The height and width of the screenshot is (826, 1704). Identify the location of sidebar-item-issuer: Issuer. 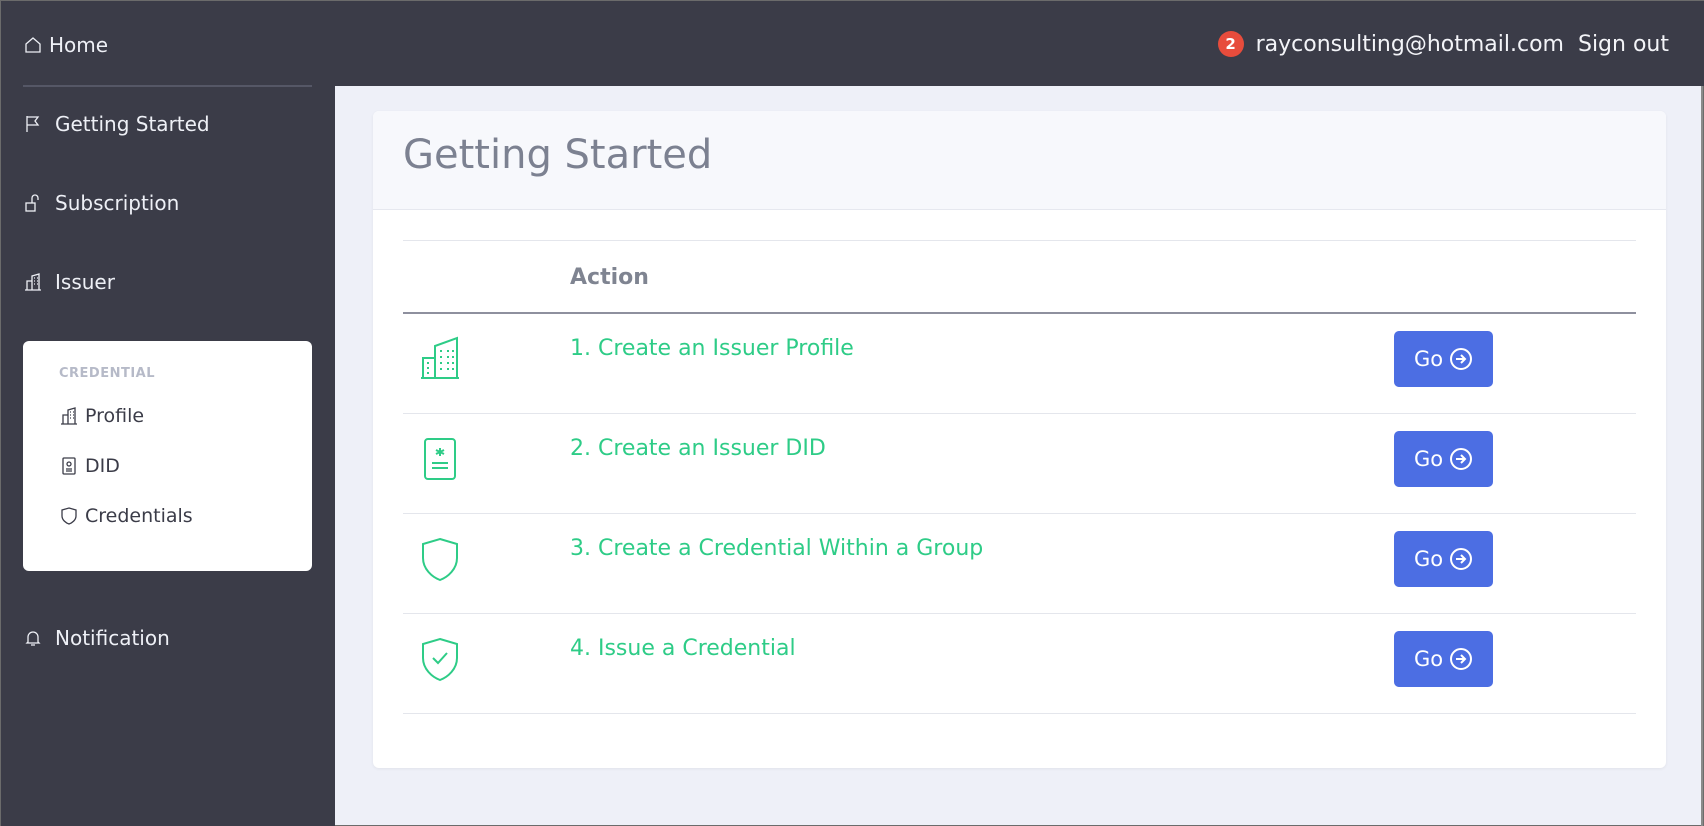
(69, 282).